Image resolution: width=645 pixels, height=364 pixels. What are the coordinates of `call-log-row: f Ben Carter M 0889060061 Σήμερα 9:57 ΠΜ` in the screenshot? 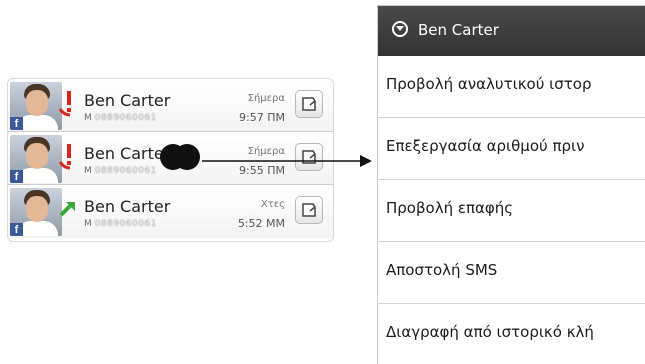 It's located at (170, 105).